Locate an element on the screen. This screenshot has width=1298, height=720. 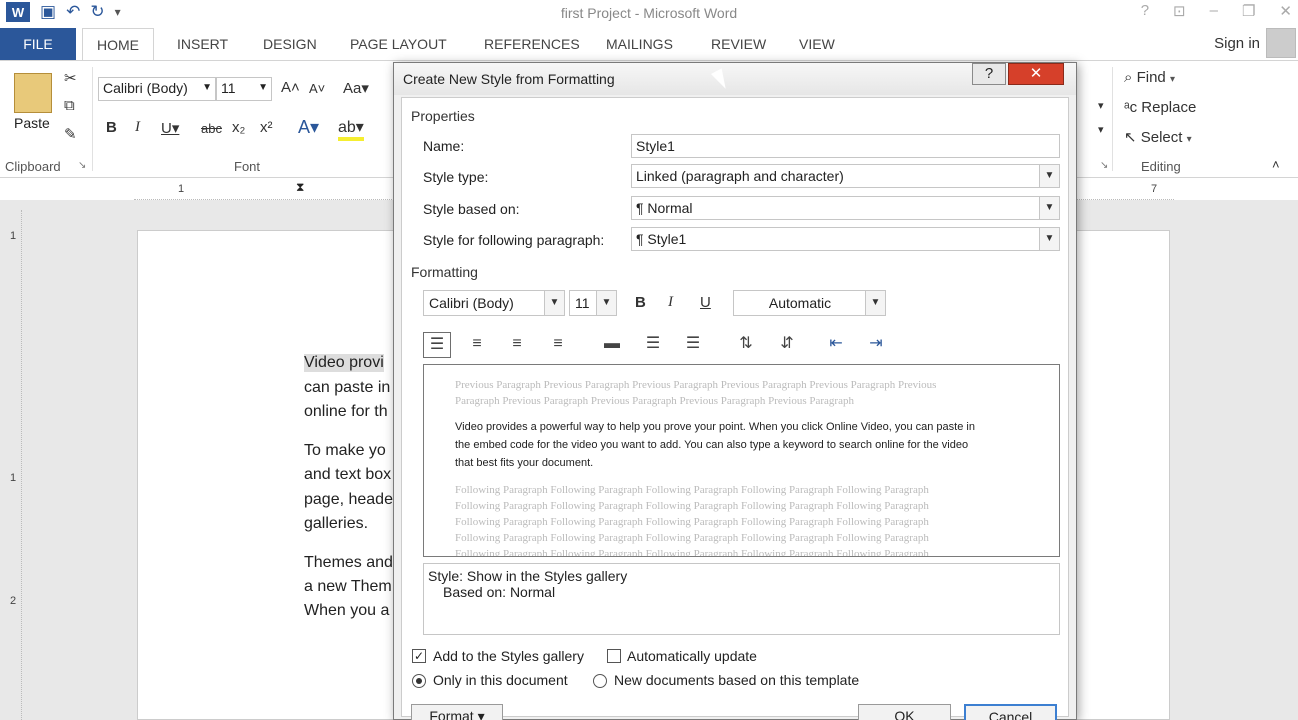
dialog-bold-button: B is located at coordinates (640, 302).